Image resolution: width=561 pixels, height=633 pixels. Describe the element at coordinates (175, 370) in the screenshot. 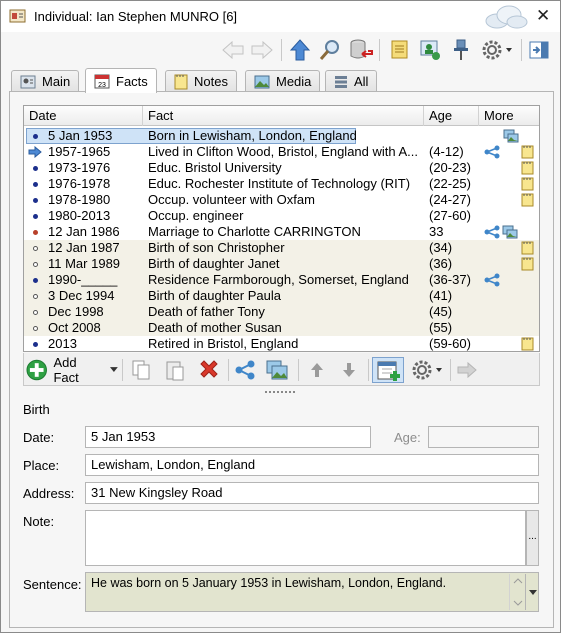

I see `paste-icon` at that location.